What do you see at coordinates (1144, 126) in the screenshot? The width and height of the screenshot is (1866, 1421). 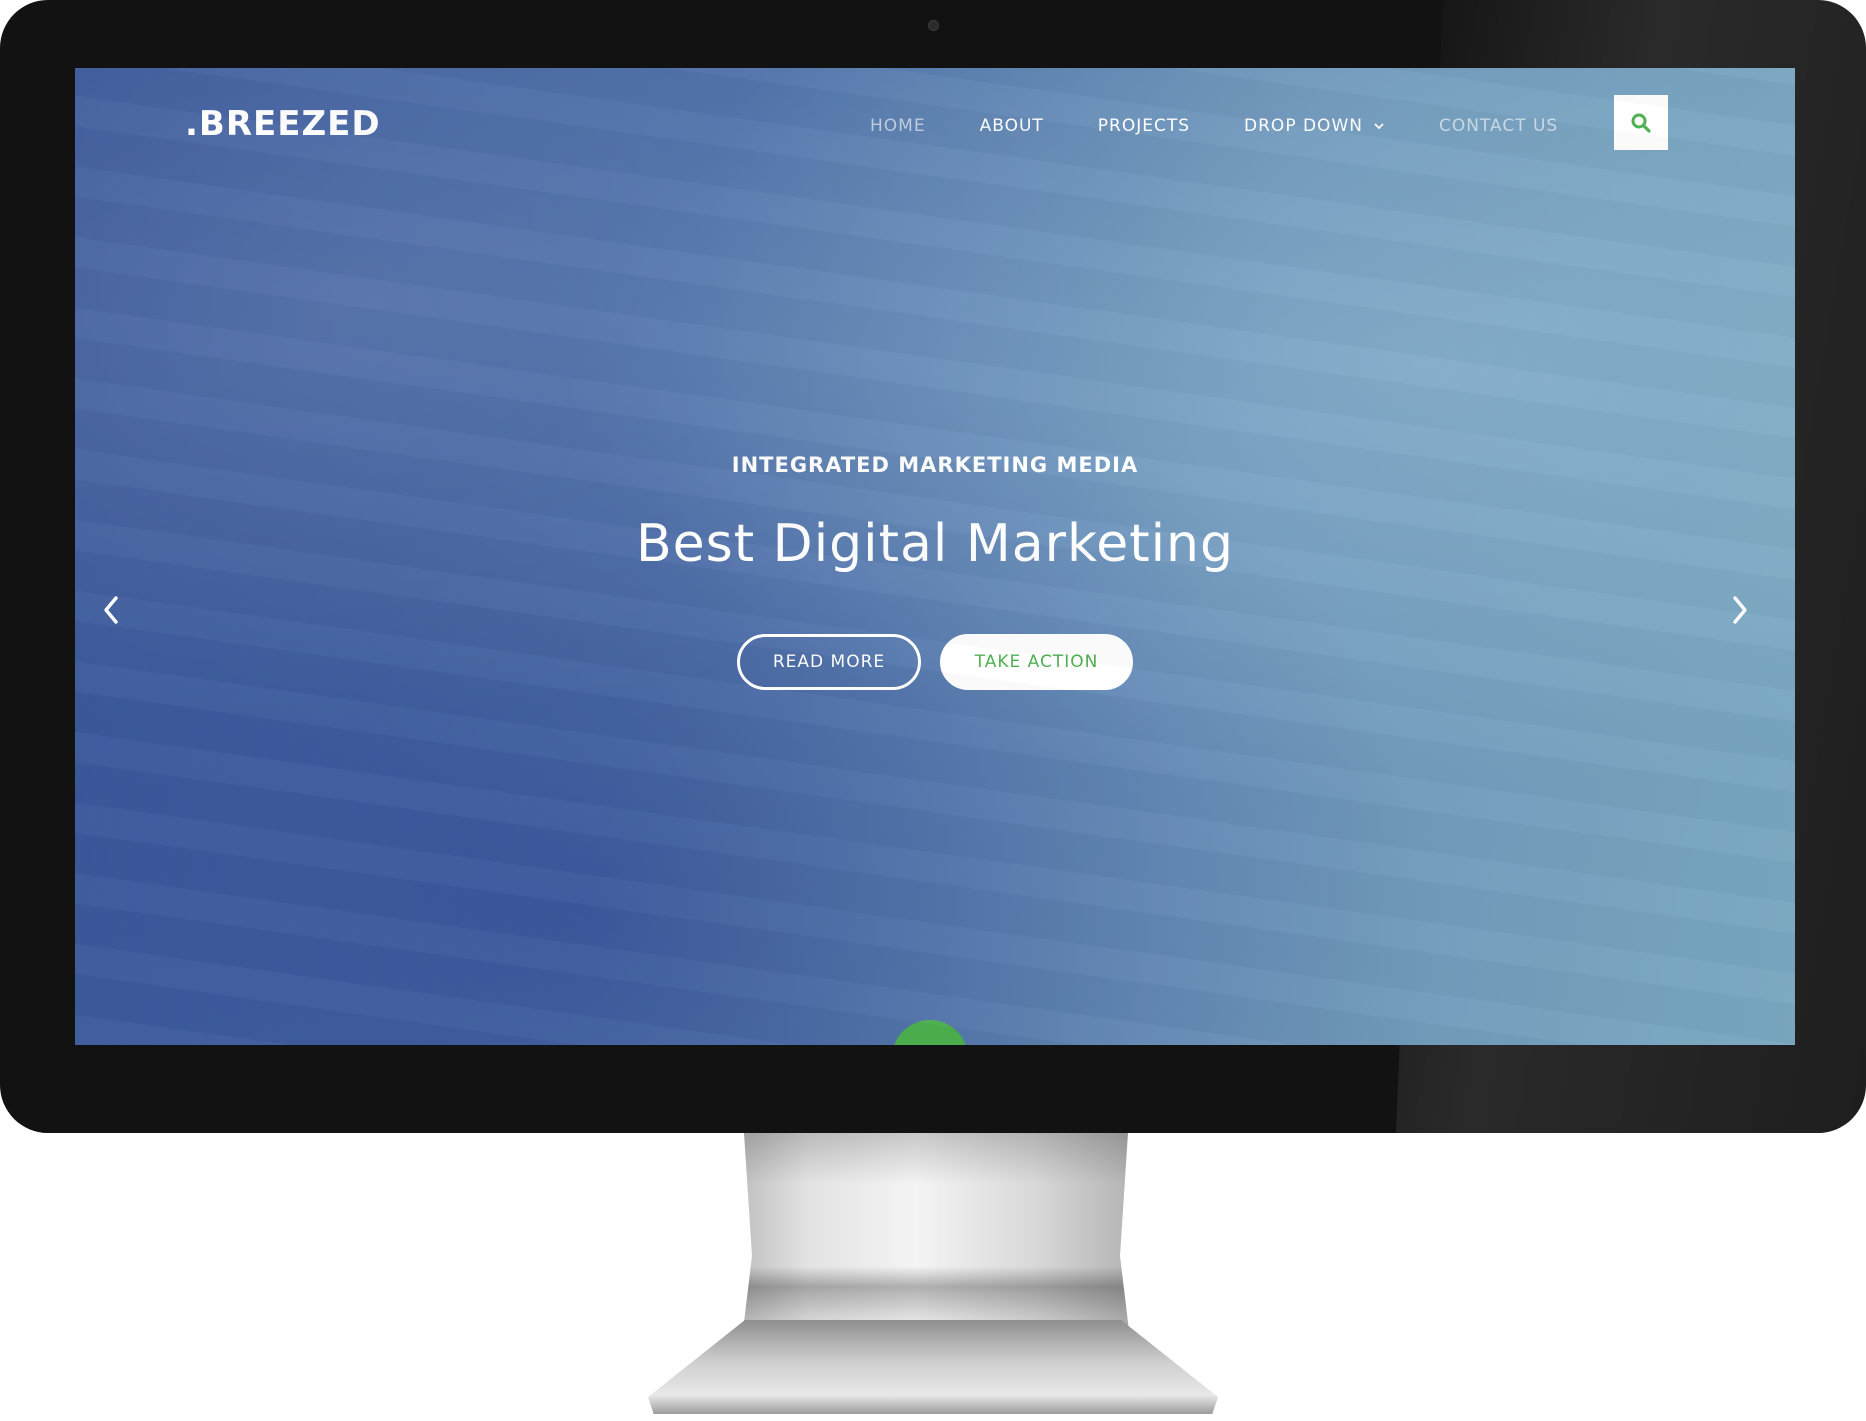 I see `nav-projects: PROJECTS` at bounding box center [1144, 126].